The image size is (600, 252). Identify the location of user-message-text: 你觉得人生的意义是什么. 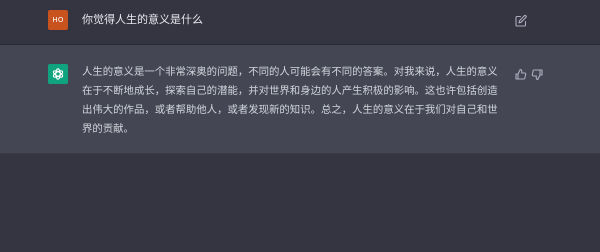
(142, 19).